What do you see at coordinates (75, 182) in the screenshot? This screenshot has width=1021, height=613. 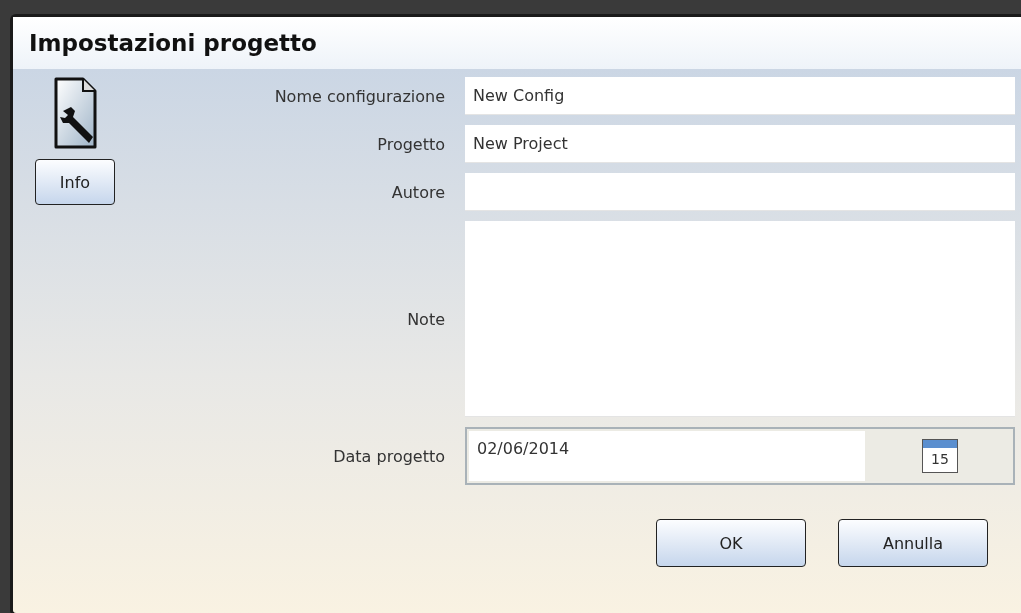 I see `info-button: Info` at bounding box center [75, 182].